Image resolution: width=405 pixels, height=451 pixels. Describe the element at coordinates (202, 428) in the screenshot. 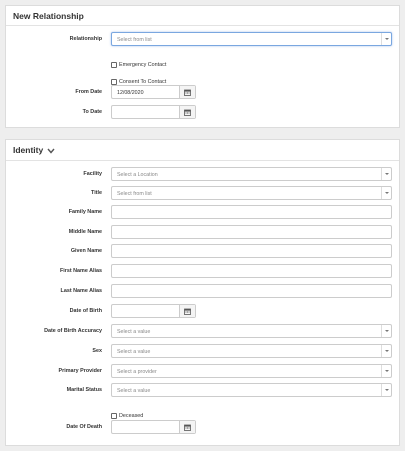

I see `date-of-death-row: Date Of Death` at that location.